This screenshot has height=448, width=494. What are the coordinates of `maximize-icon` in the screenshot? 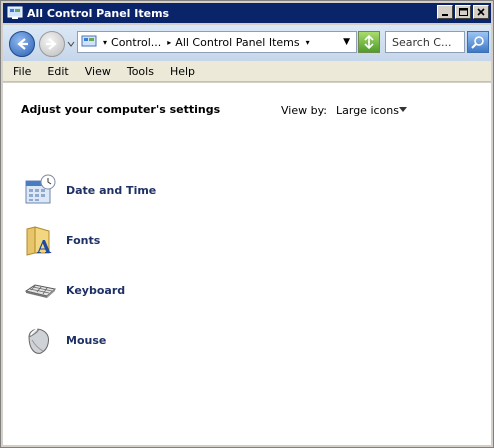 It's located at (463, 12).